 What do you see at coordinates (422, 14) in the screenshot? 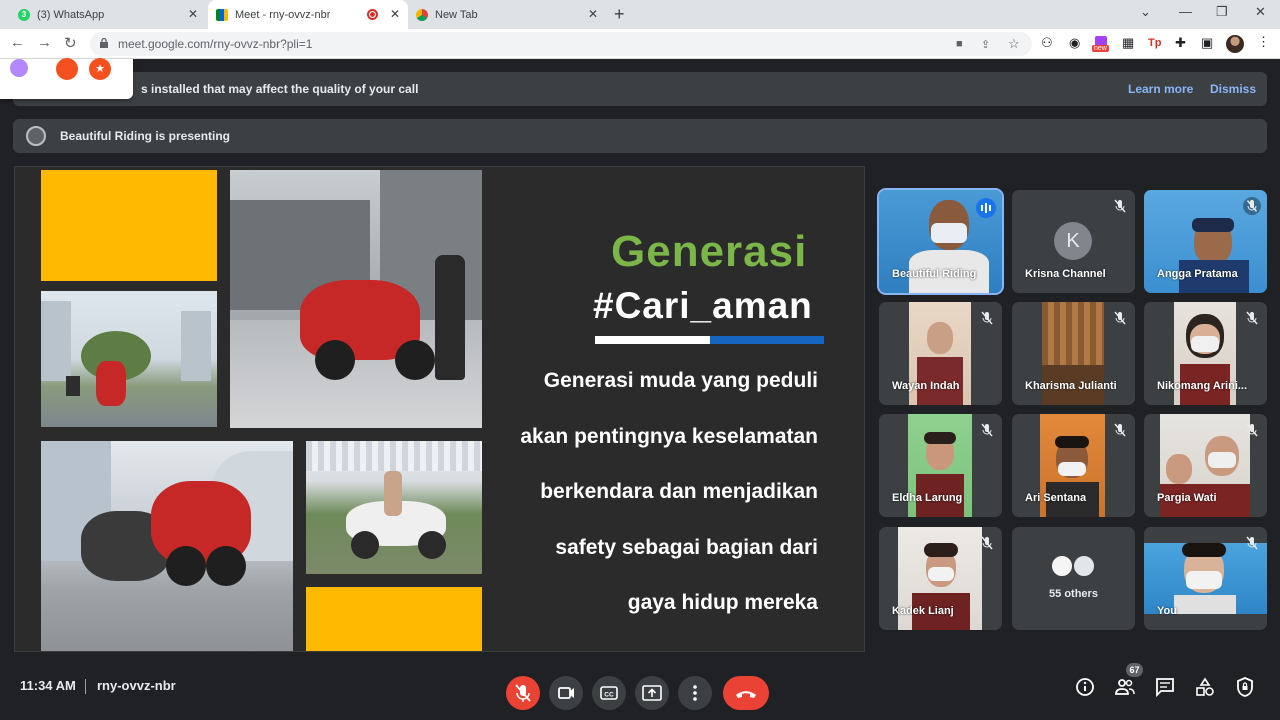
I see `chrome-icon` at bounding box center [422, 14].